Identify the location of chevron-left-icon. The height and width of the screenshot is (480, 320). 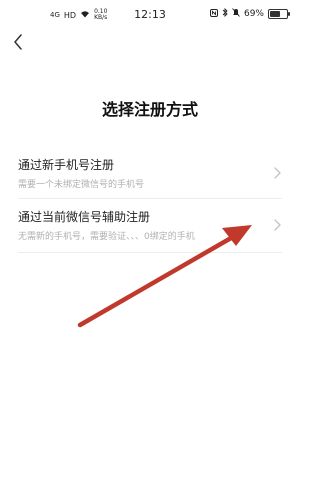
(18, 42).